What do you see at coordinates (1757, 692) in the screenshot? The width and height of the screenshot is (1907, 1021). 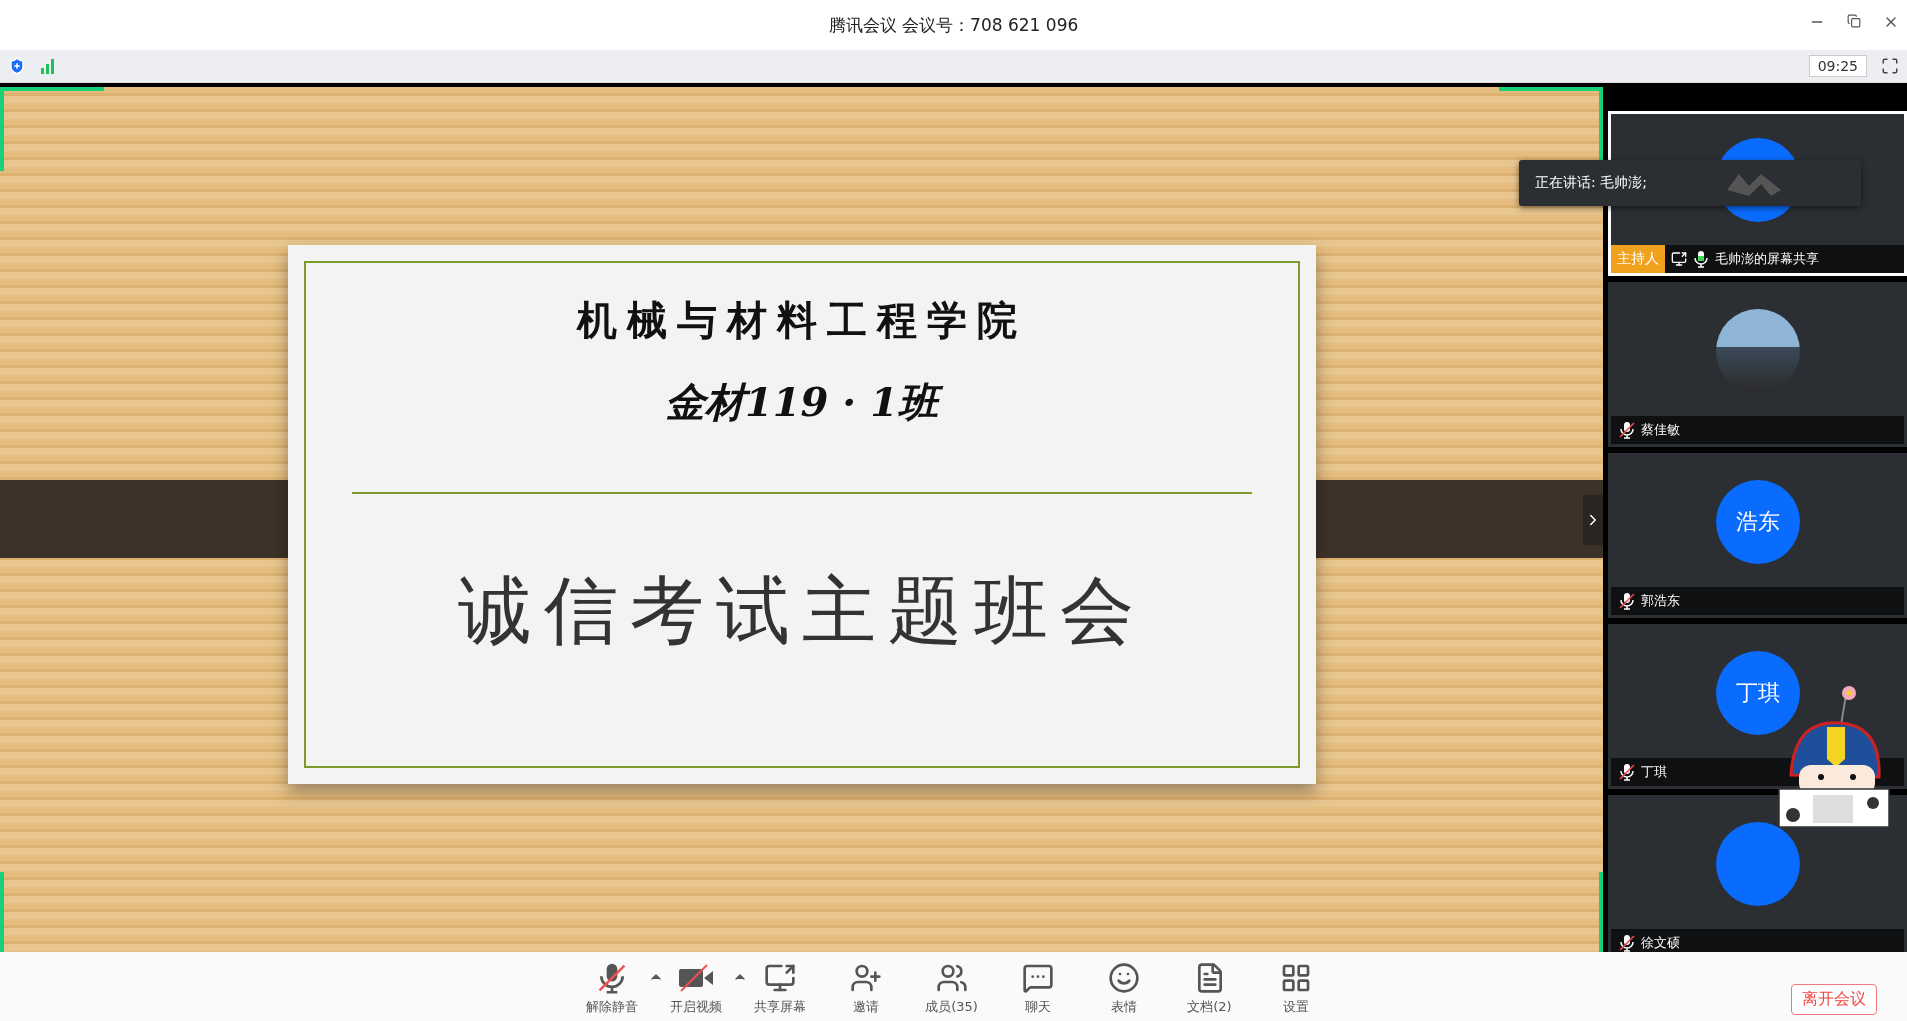 I see `avatar: 丁琪` at bounding box center [1757, 692].